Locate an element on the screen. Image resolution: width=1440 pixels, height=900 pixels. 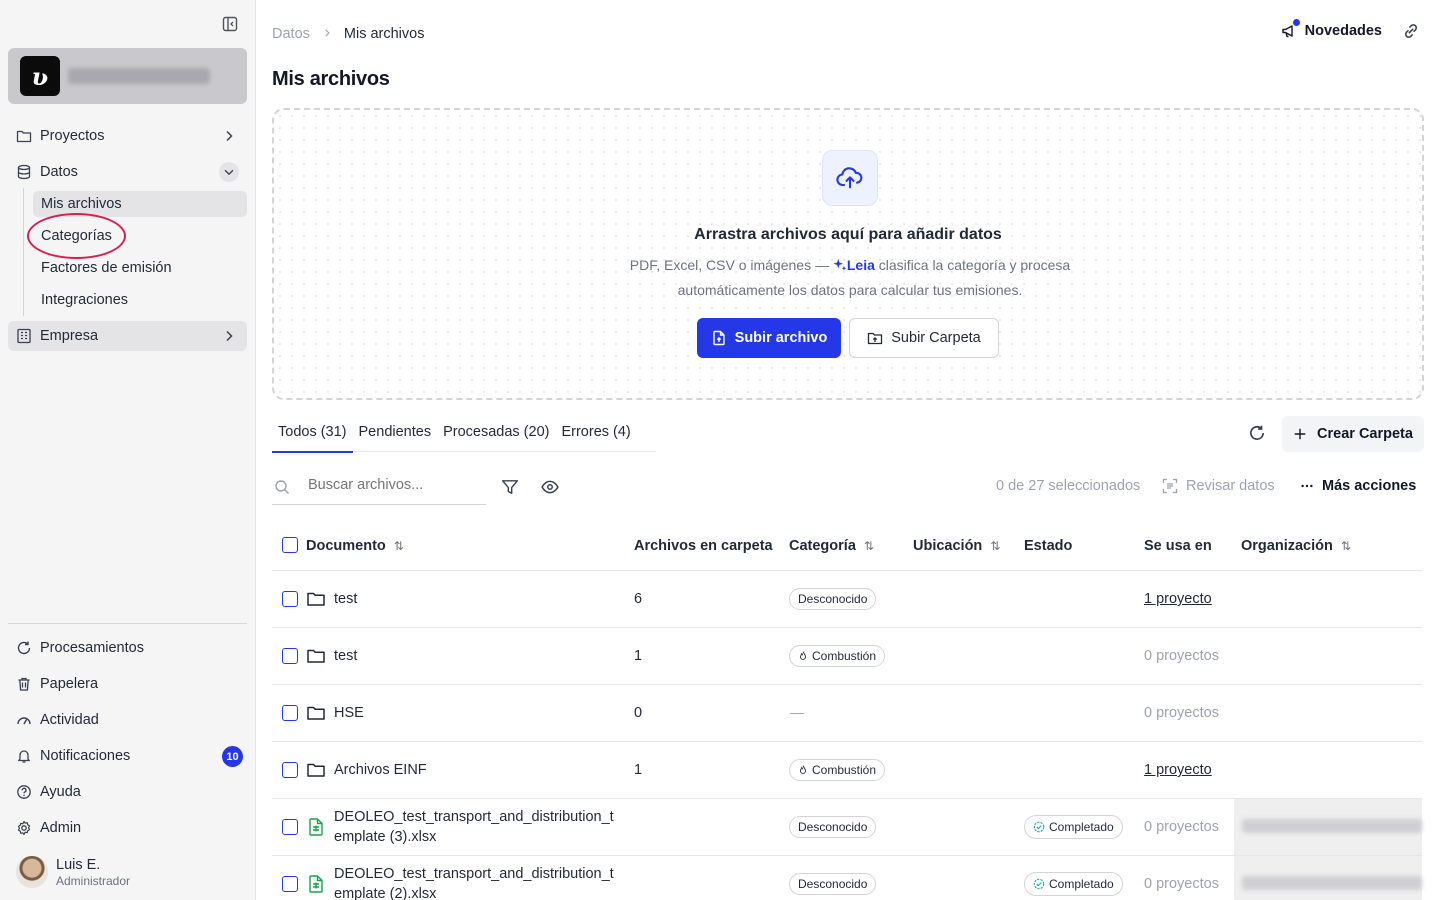
review-data-button: Revisar datos is located at coordinates (1218, 486).